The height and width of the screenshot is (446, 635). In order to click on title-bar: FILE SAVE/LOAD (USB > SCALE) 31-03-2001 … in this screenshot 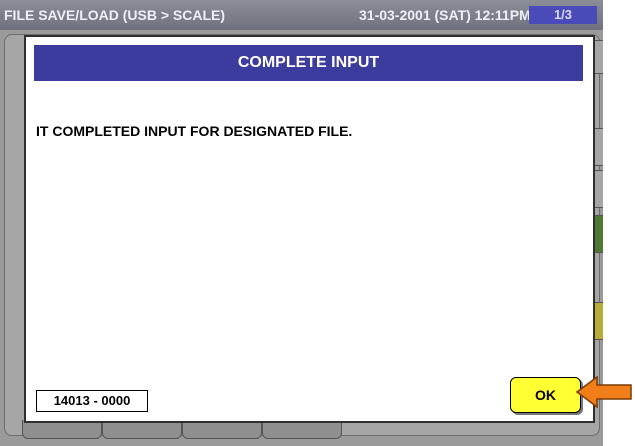, I will do `click(301, 15)`.